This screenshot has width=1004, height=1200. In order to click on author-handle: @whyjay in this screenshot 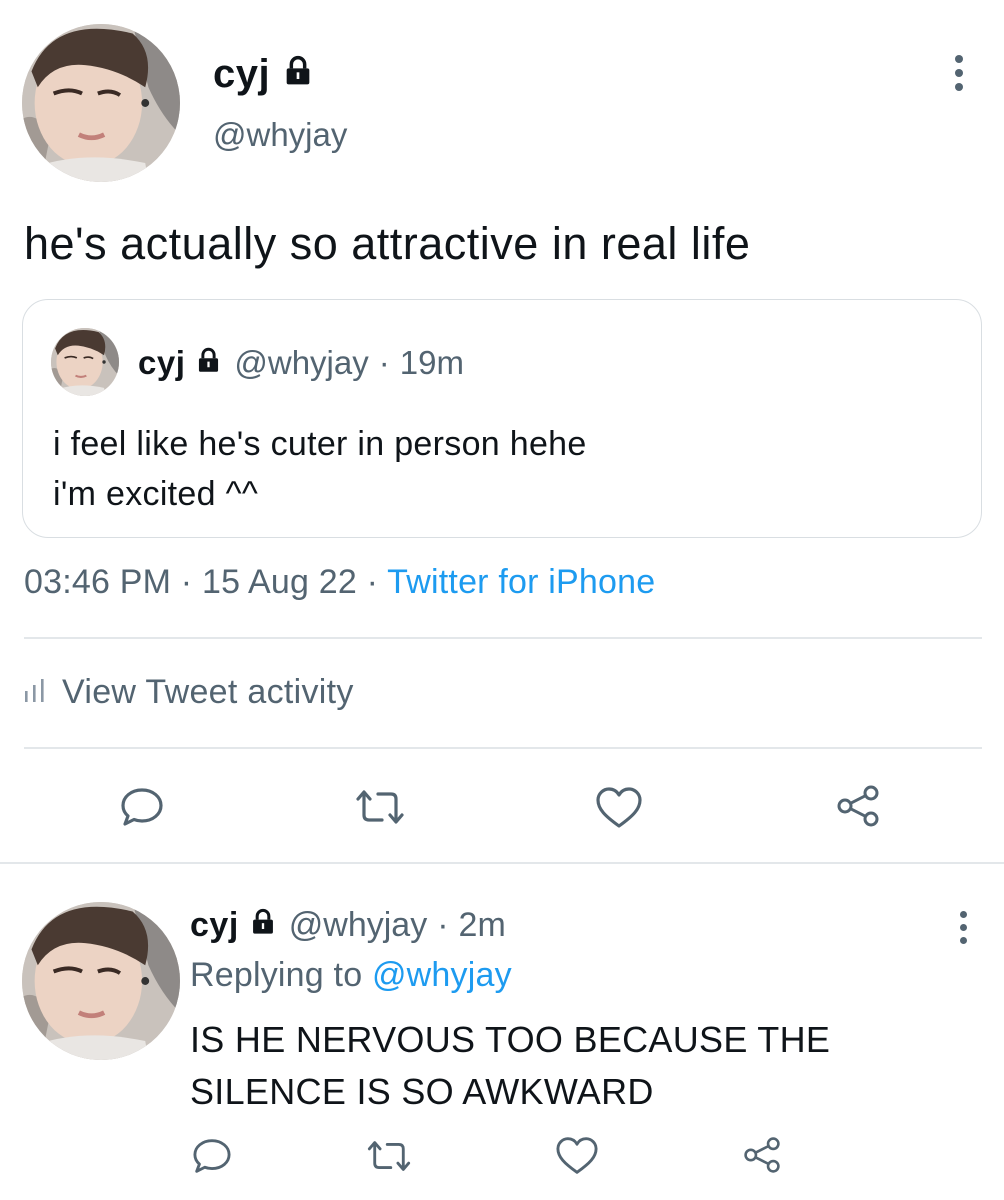, I will do `click(280, 135)`.